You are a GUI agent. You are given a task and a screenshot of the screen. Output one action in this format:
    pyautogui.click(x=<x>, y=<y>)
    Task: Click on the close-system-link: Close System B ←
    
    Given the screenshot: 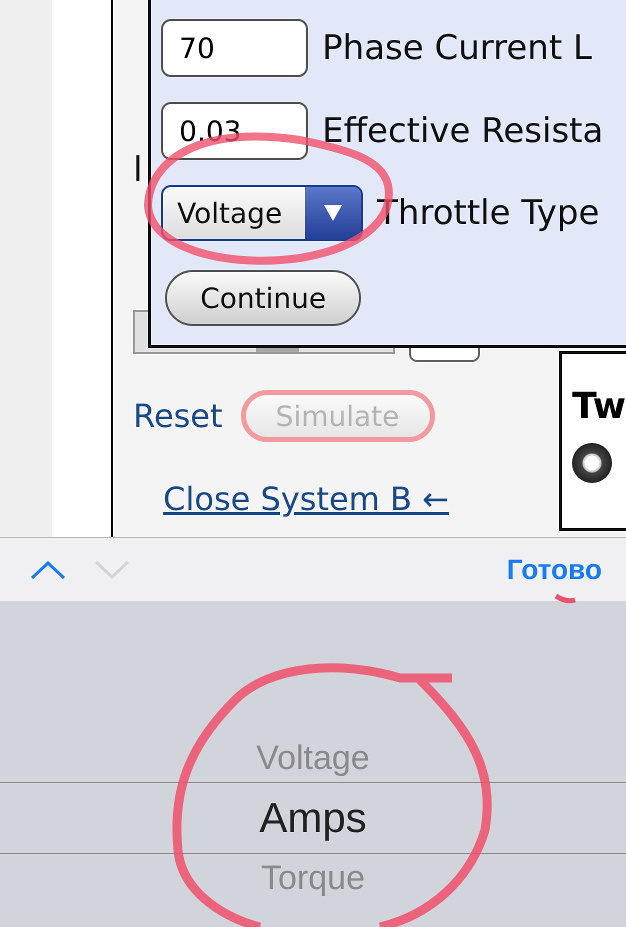 What is the action you would take?
    pyautogui.click(x=306, y=499)
    